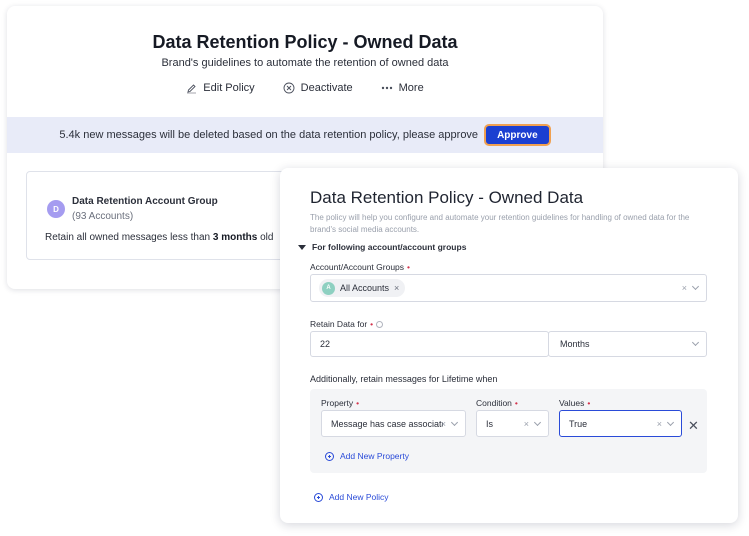  I want to click on edit-policy-label: Edit Policy, so click(229, 88).